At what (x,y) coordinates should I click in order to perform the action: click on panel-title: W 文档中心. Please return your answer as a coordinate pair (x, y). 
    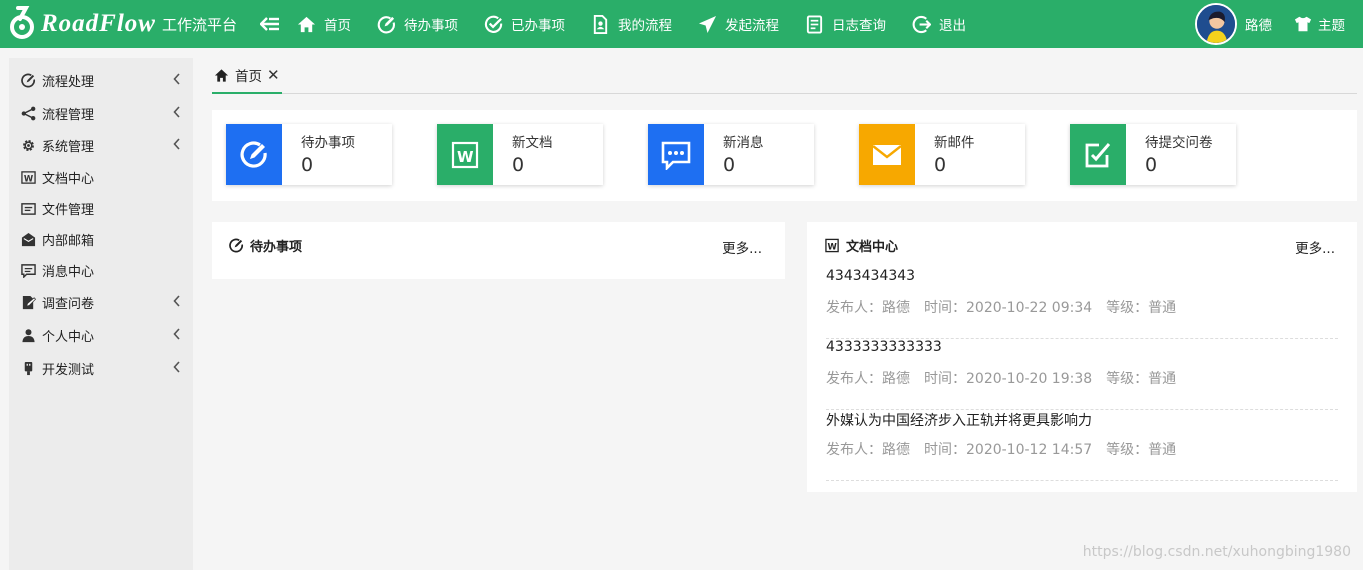
    Looking at the image, I should click on (861, 245).